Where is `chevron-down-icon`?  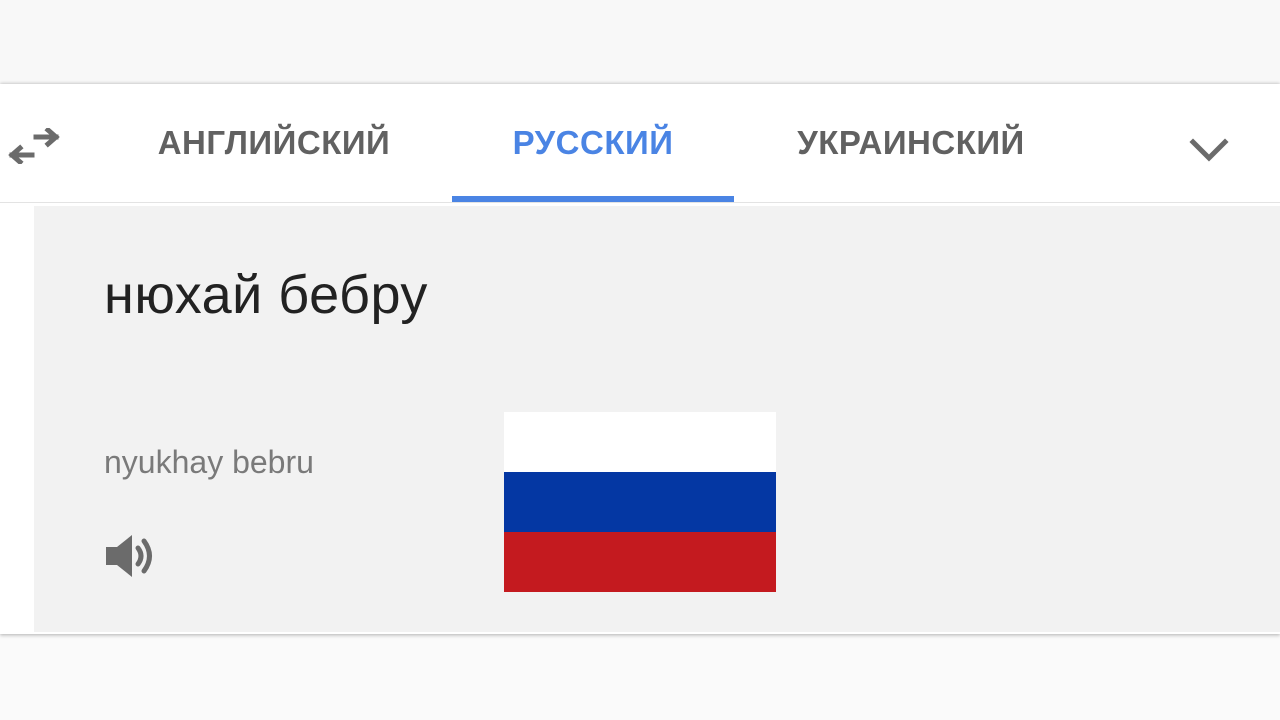 chevron-down-icon is located at coordinates (1209, 150).